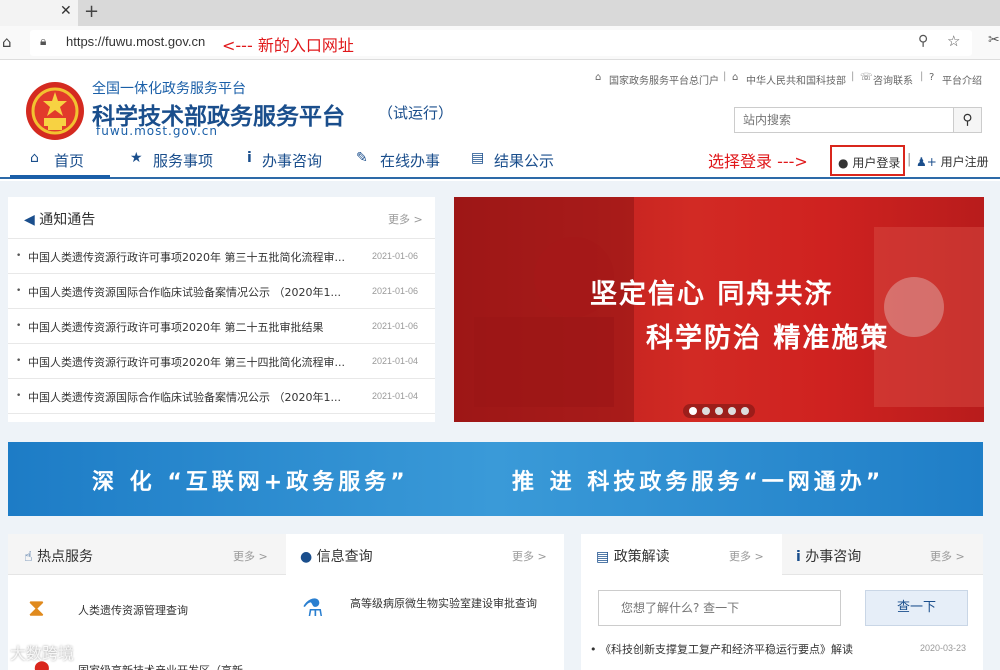  Describe the element at coordinates (603, 557) in the screenshot. I see `document-icon: ▤` at that location.